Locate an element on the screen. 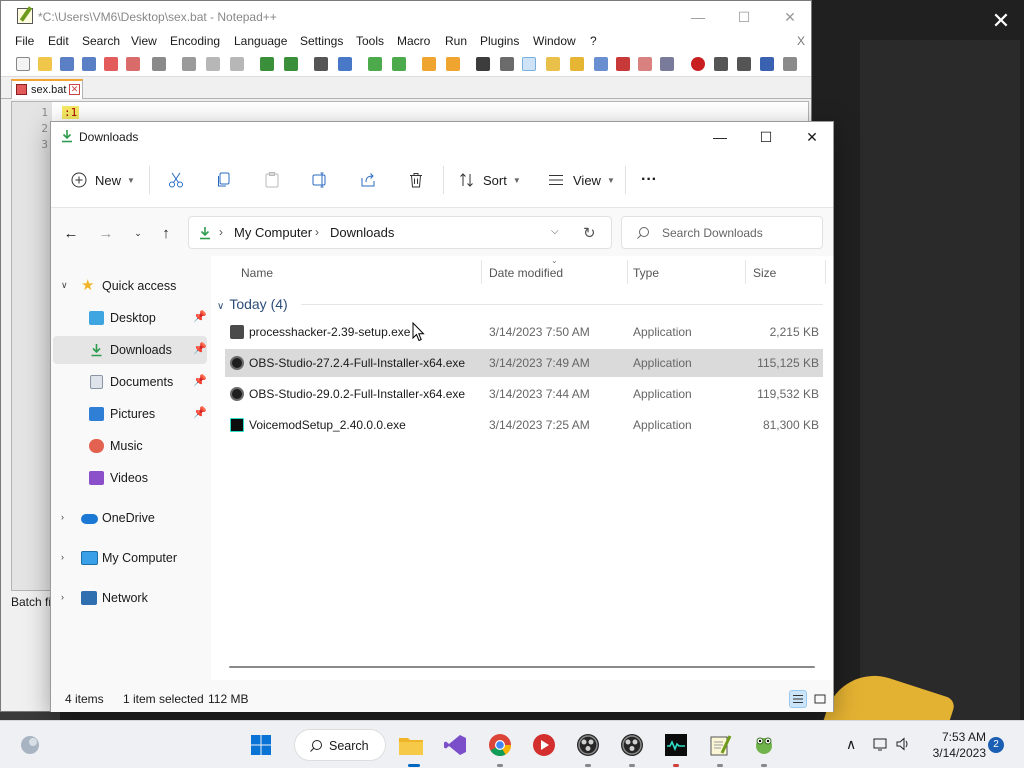 Image resolution: width=1024 pixels, height=768 pixels. media-player-icon is located at coordinates (544, 745).